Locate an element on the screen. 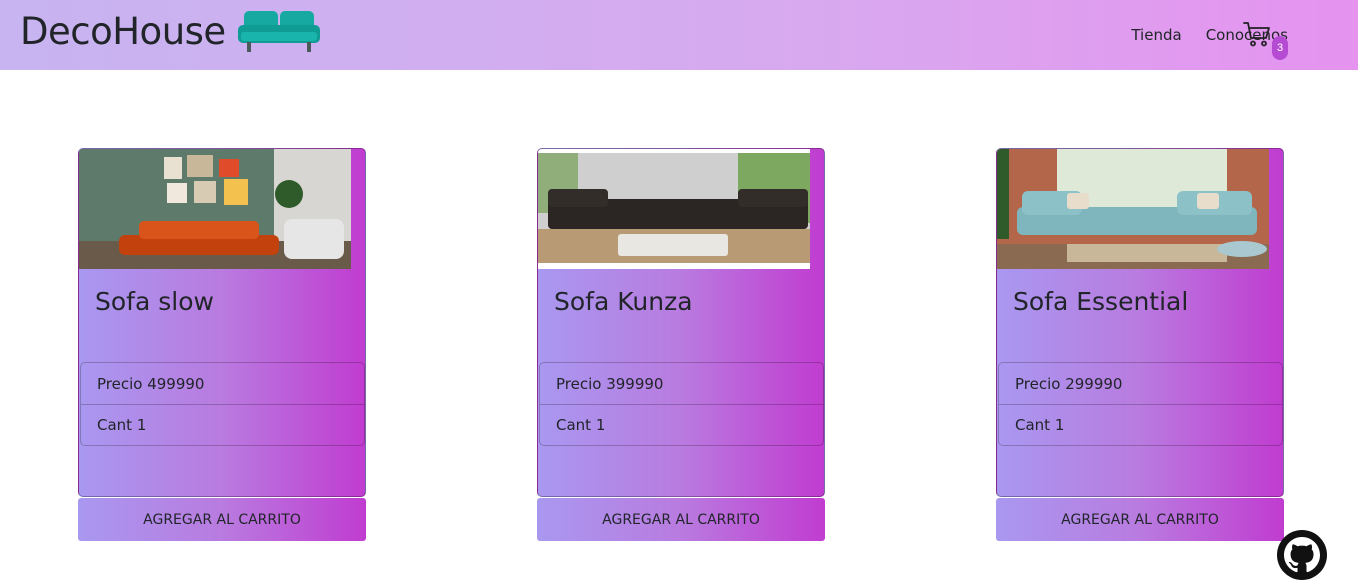 This screenshot has width=1358, height=586. product-details: Precio 399990 Cant 1 is located at coordinates (681, 404).